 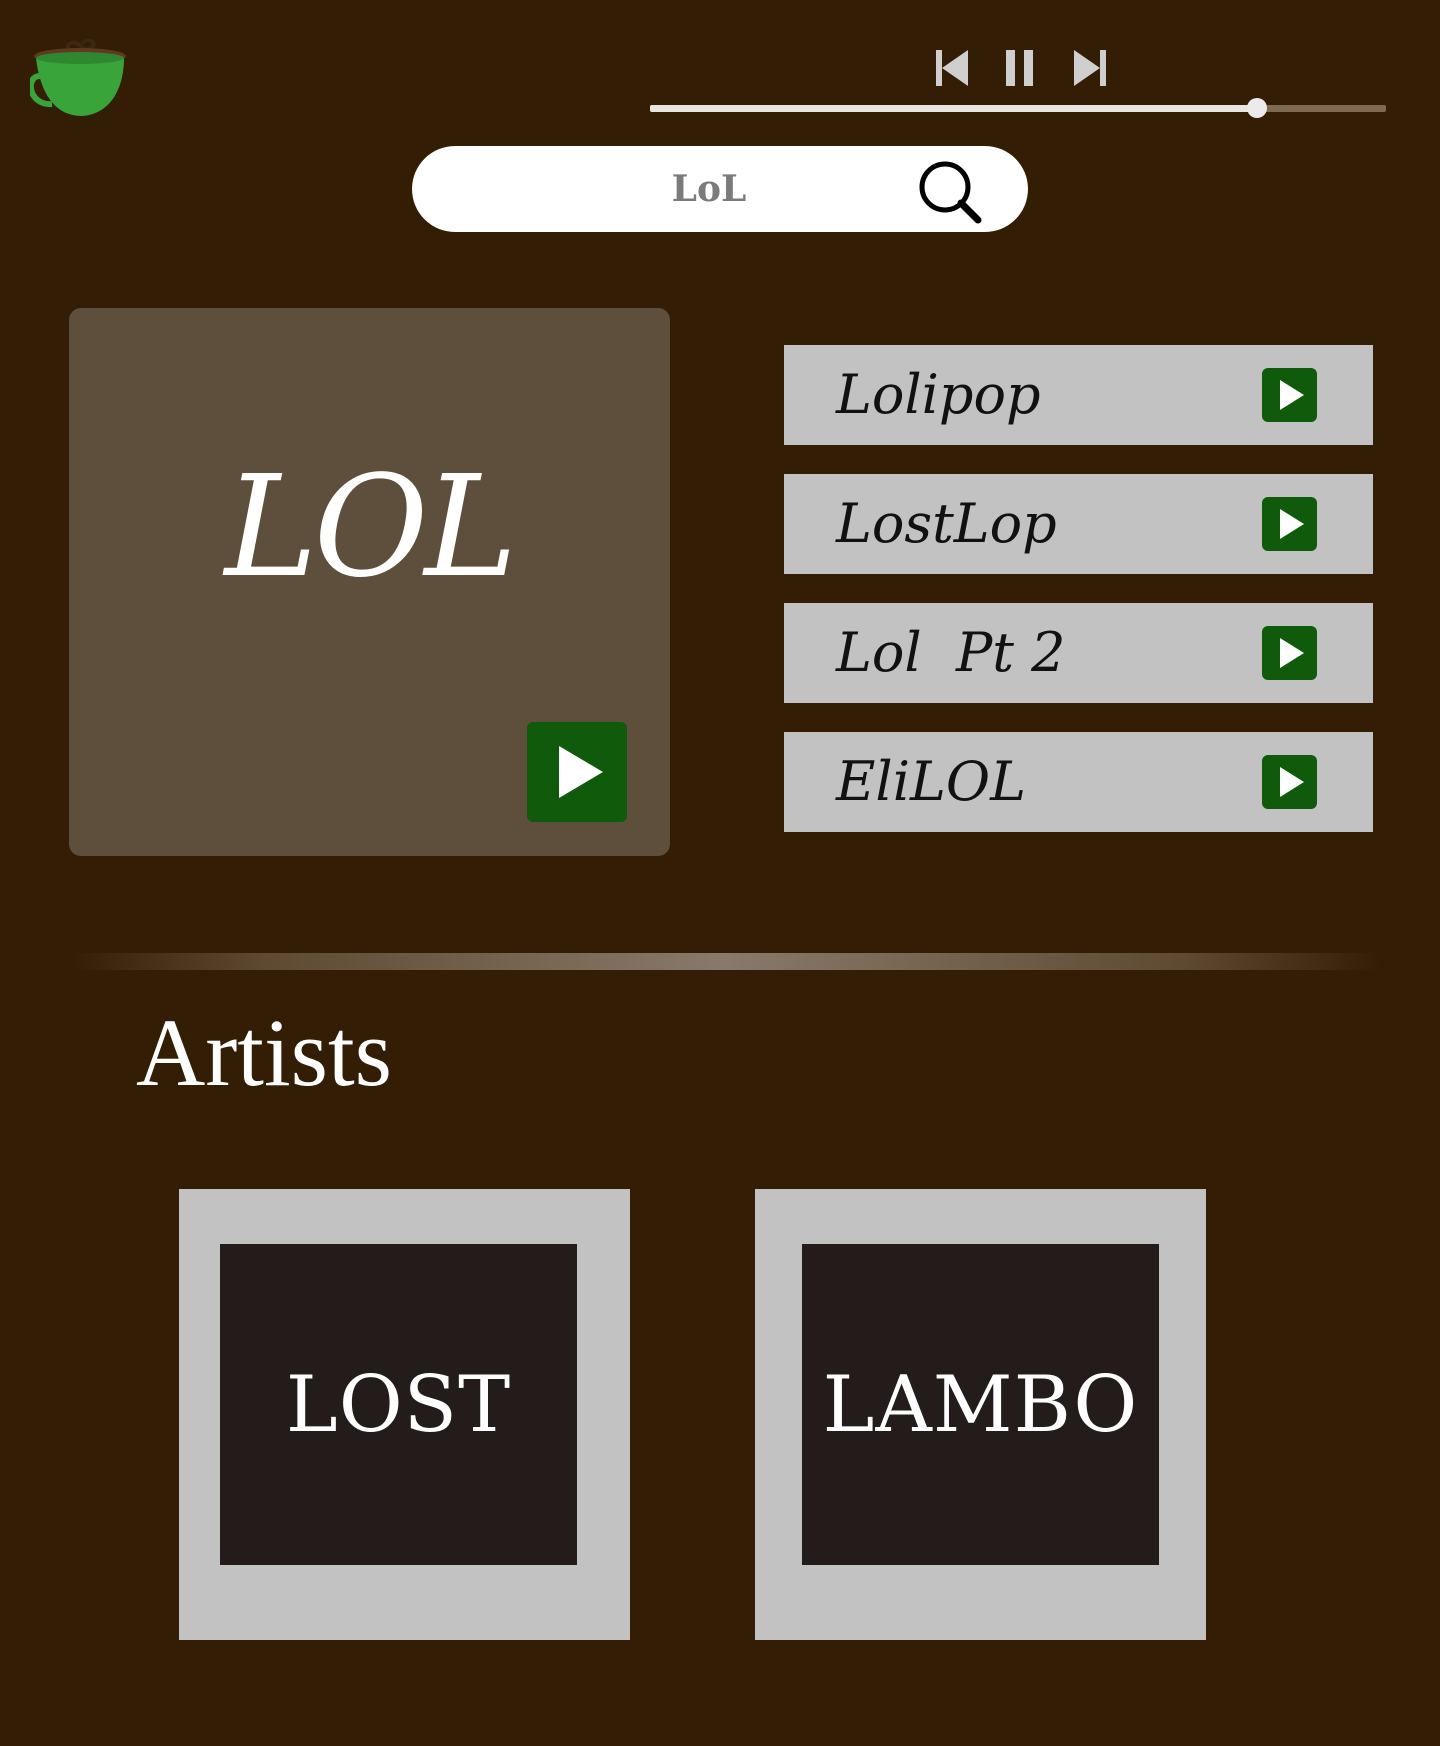 What do you see at coordinates (946, 523) in the screenshot?
I see `track-title: LostLop` at bounding box center [946, 523].